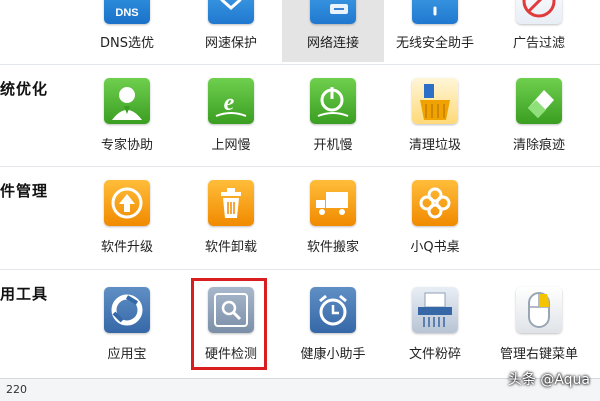 The image size is (600, 401). What do you see at coordinates (230, 354) in the screenshot?
I see `tool-label: 硬件检测` at bounding box center [230, 354].